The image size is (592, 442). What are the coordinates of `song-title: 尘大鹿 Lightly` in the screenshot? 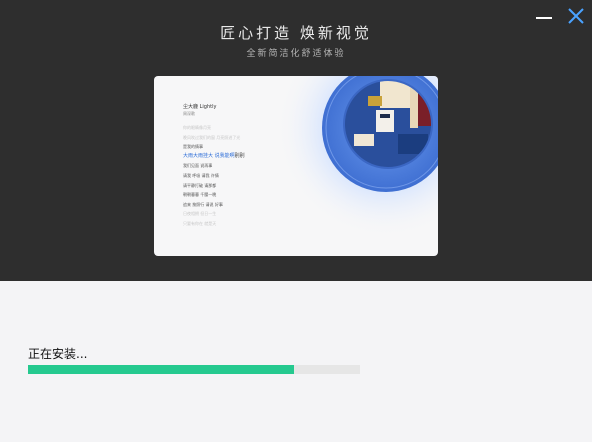 It's located at (200, 107).